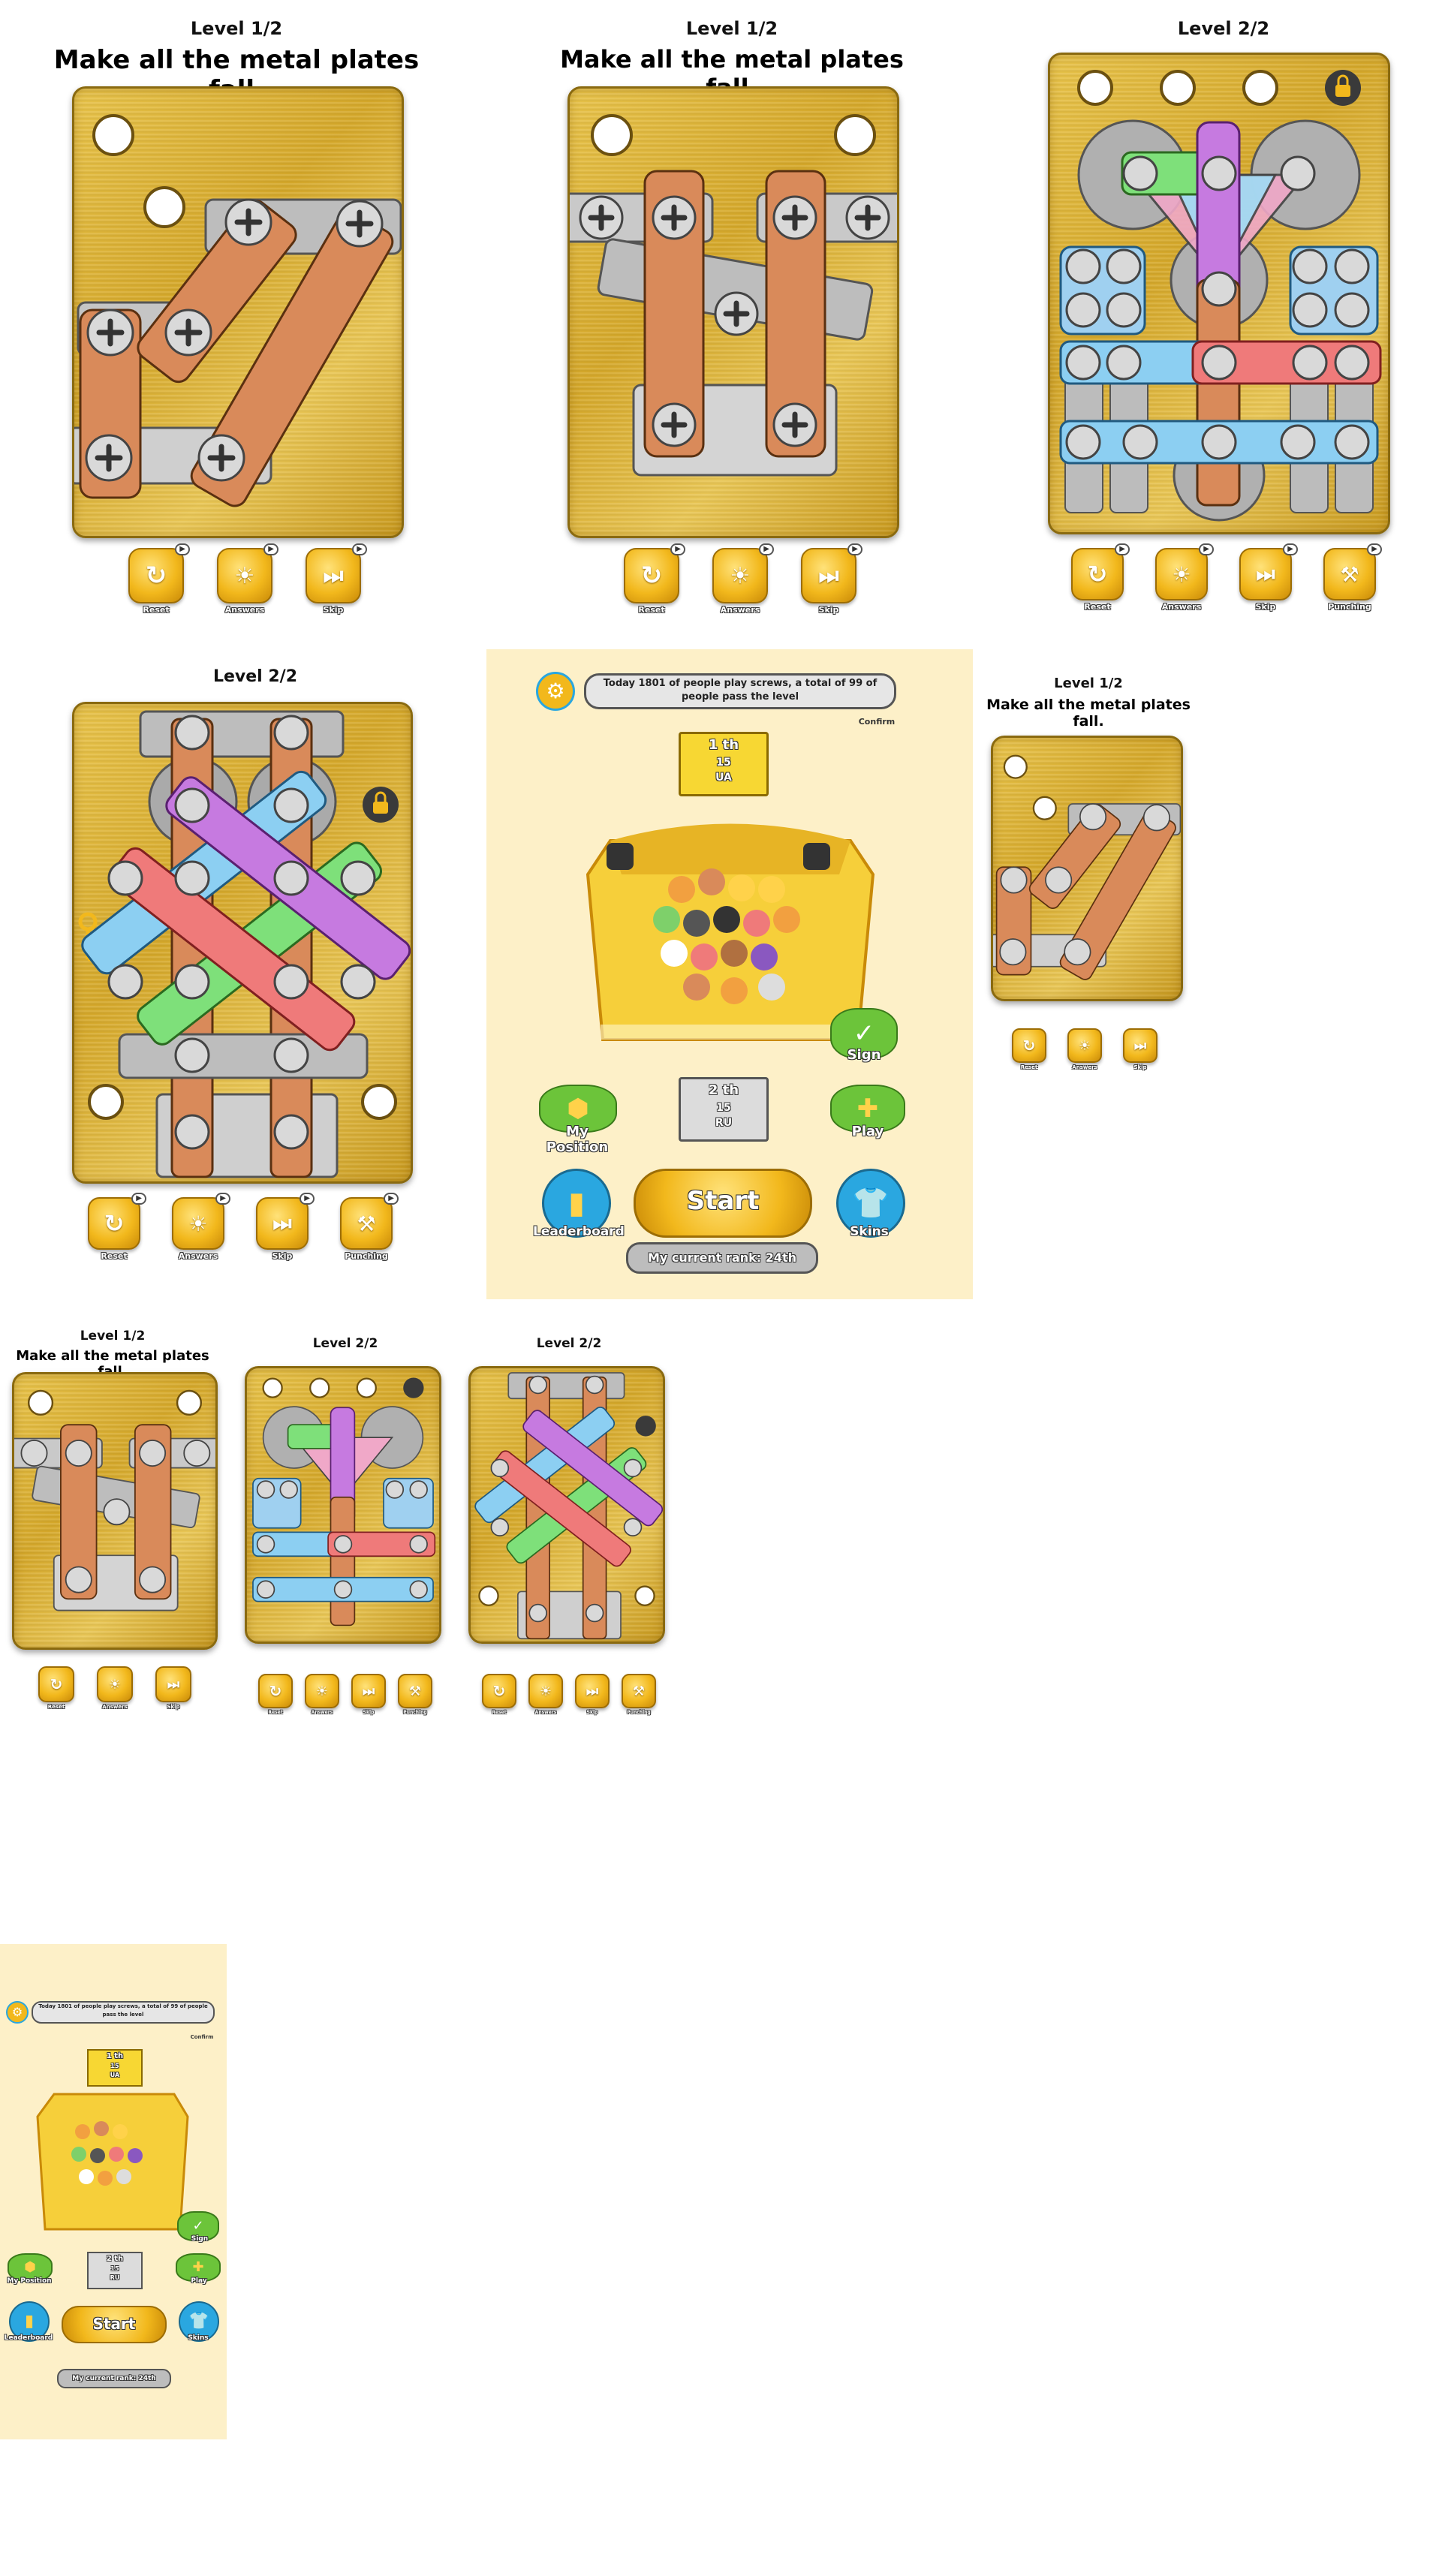  I want to click on action-bar: ↻ Reset ☀ Answers ⏭ Skip ⚒ Punching, so click(569, 1694).